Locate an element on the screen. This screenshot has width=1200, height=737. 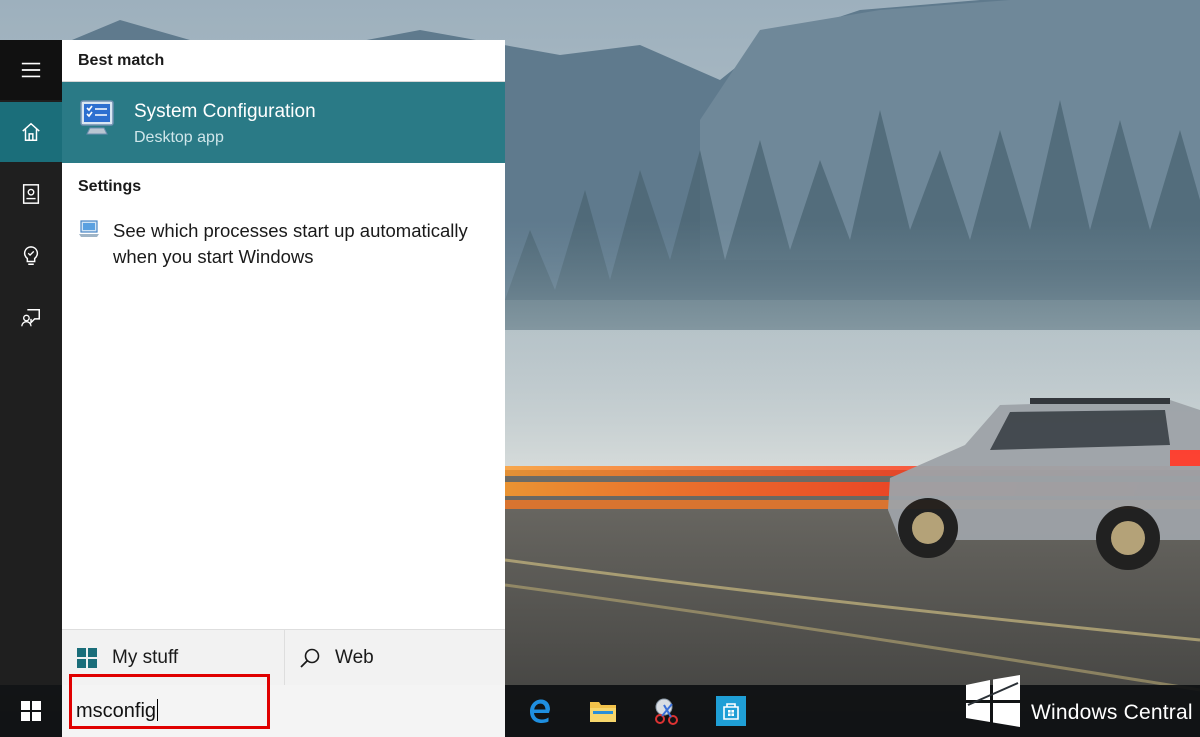
hamburger-menu-icon is located at coordinates (31, 70).